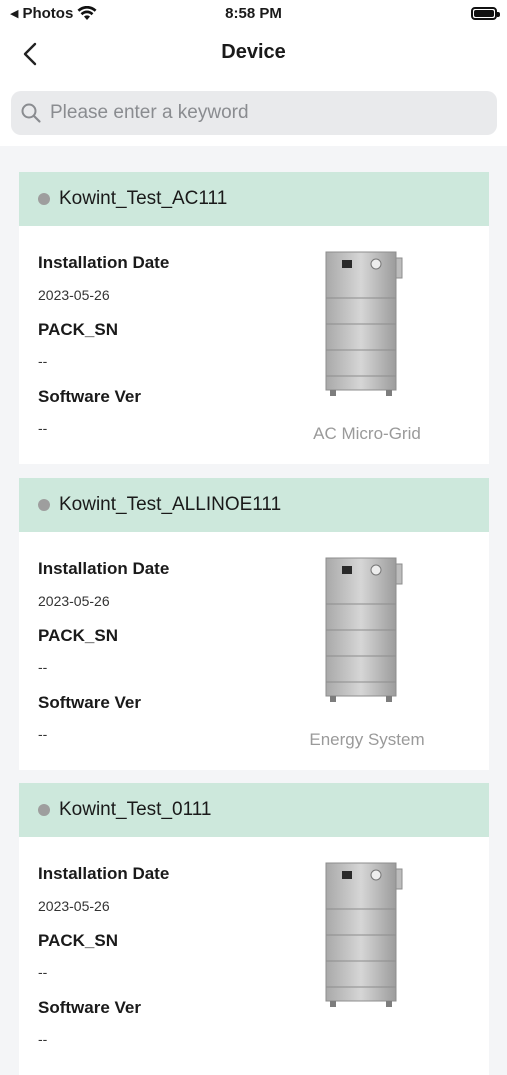  Describe the element at coordinates (367, 433) in the screenshot. I see `device-type-label: AC Micro-Grid` at that location.